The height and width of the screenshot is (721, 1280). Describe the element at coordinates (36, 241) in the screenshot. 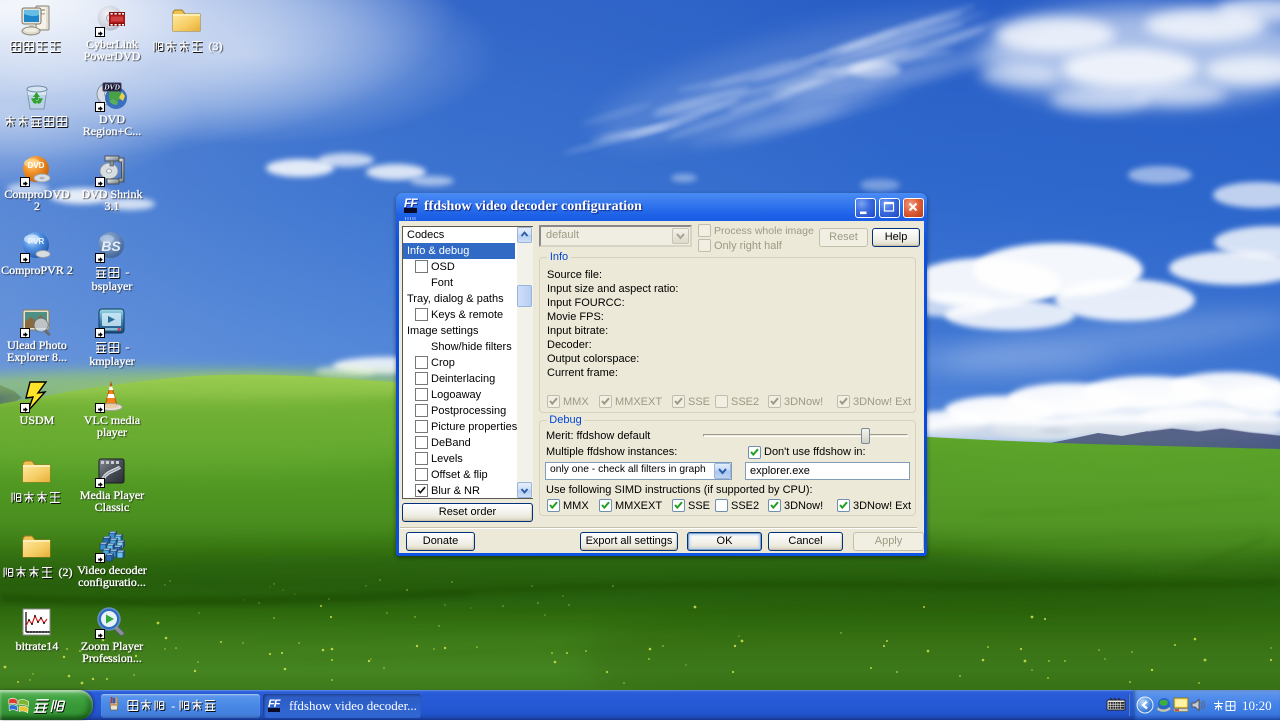

I see `svg-text: PVR` at that location.